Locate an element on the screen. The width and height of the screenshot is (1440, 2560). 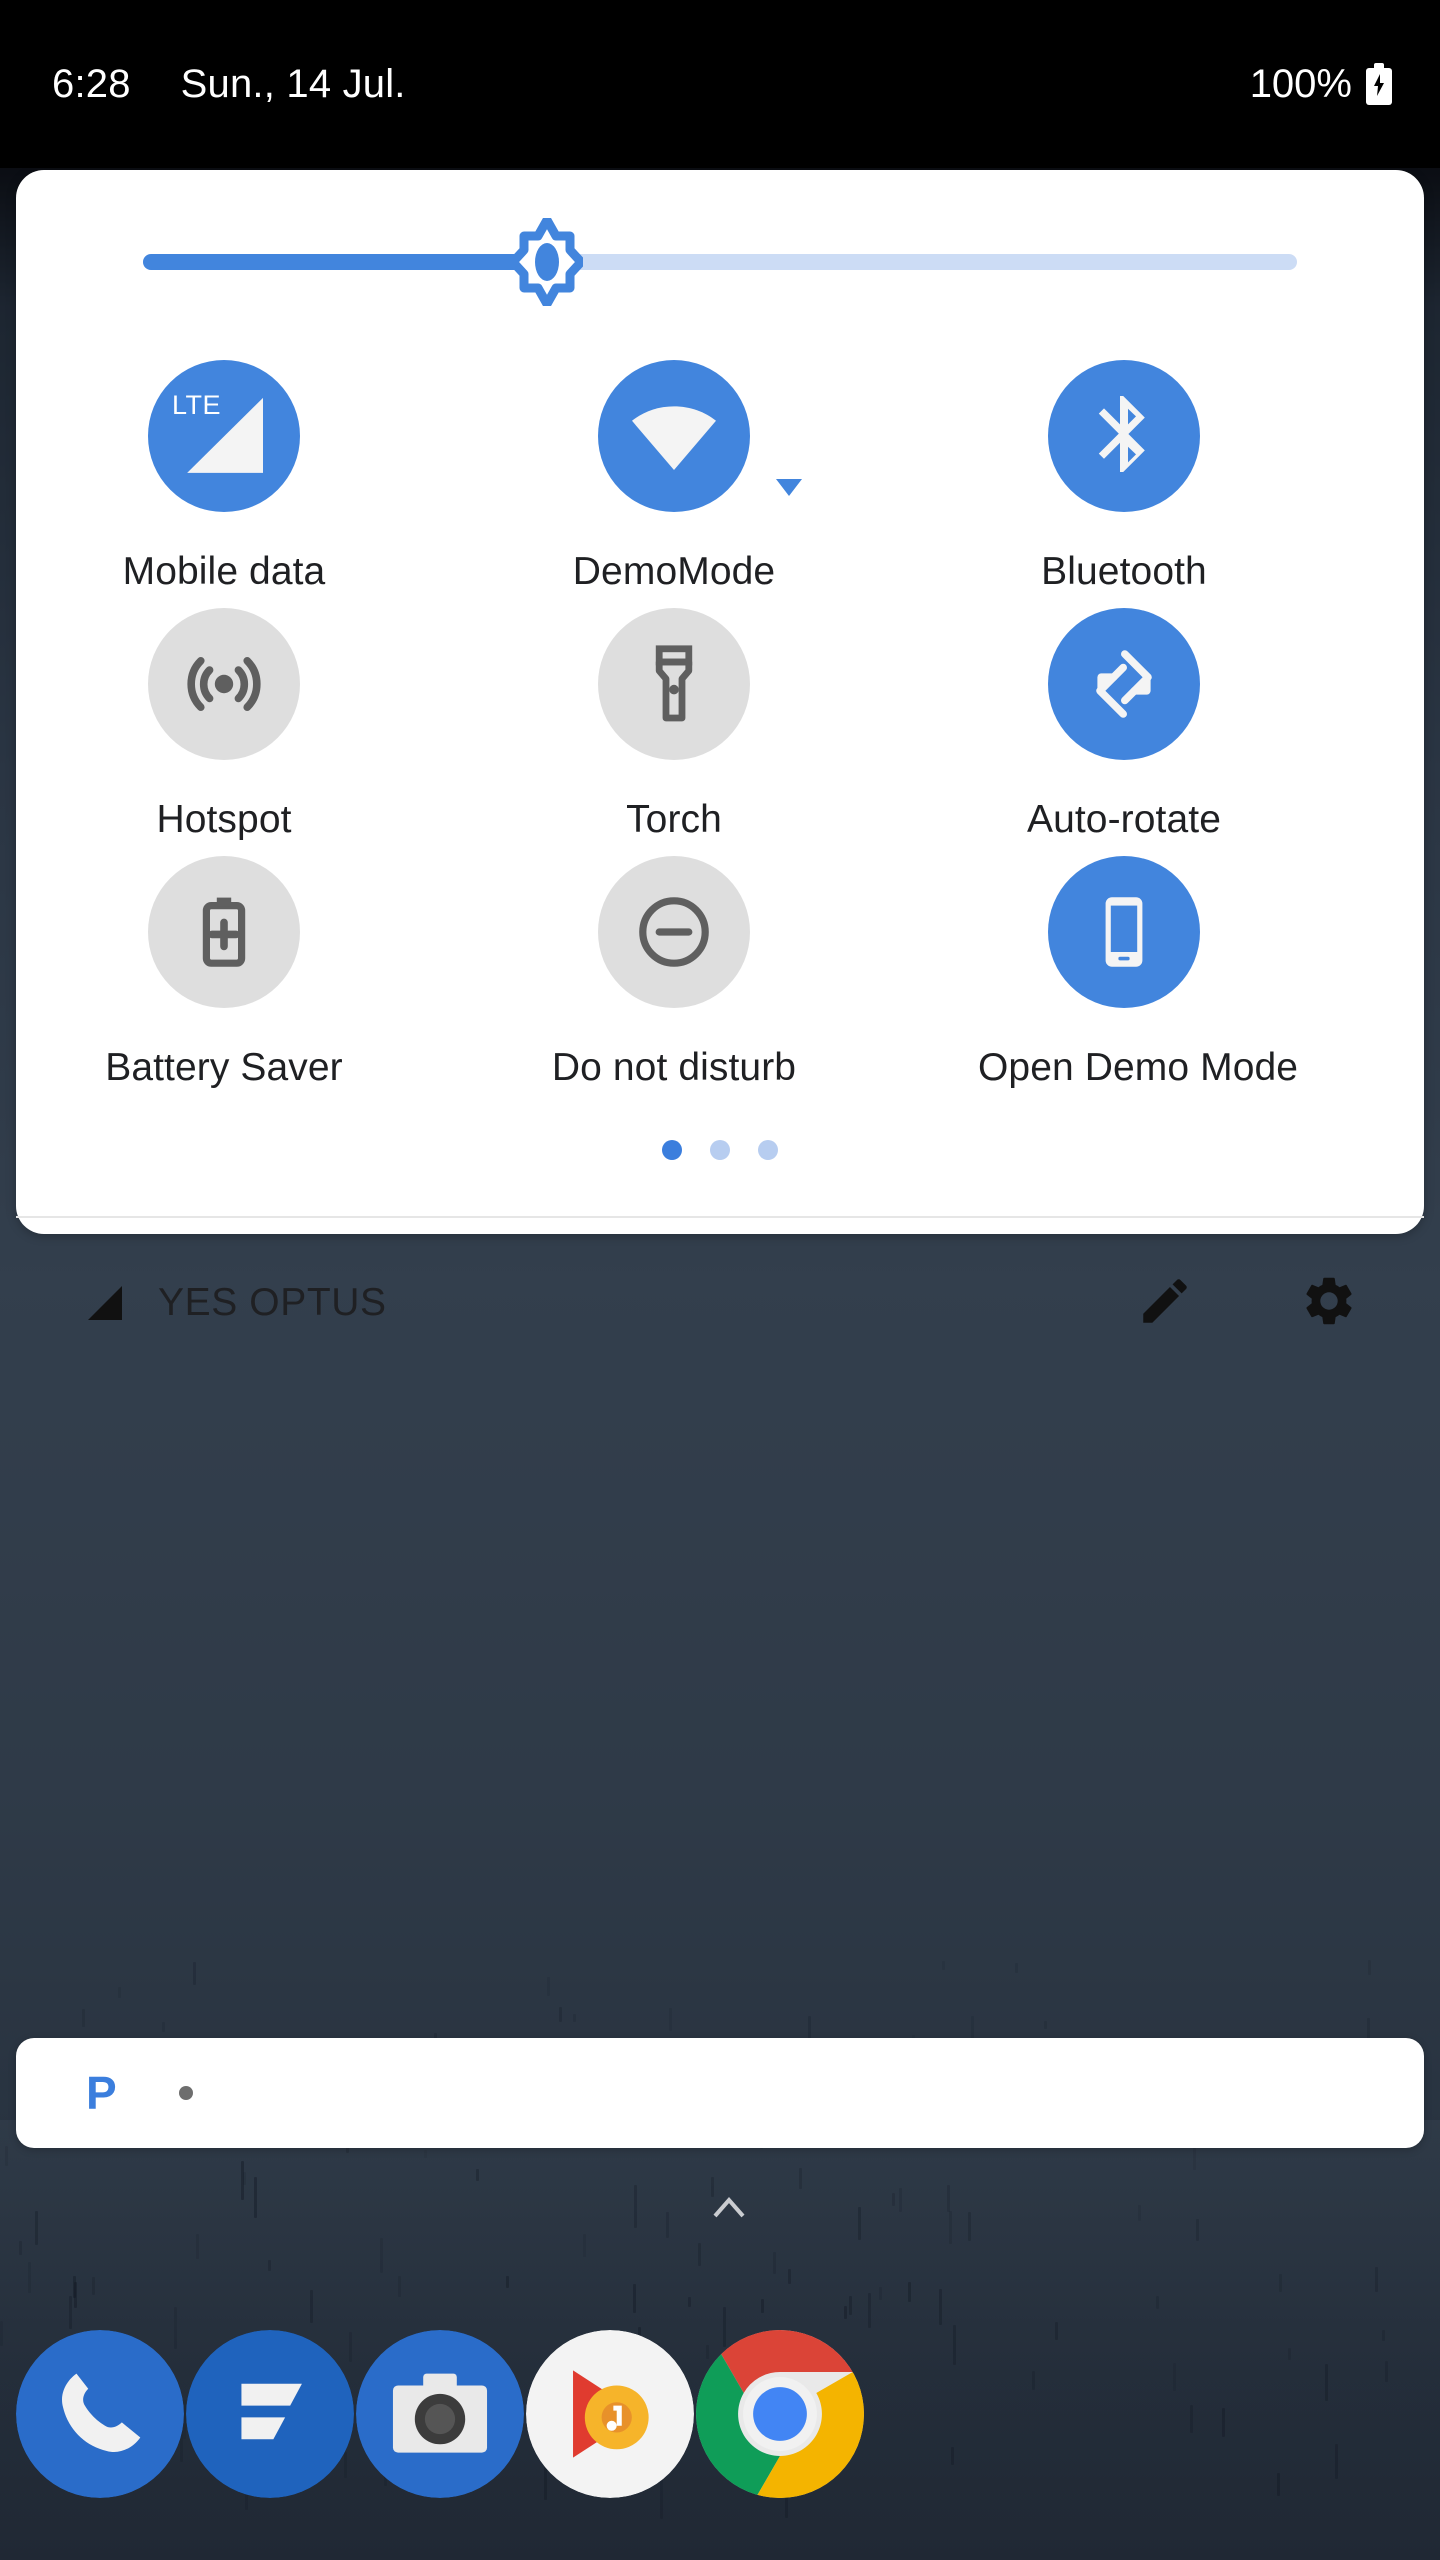
do-not-disturb-icon is located at coordinates (674, 932).